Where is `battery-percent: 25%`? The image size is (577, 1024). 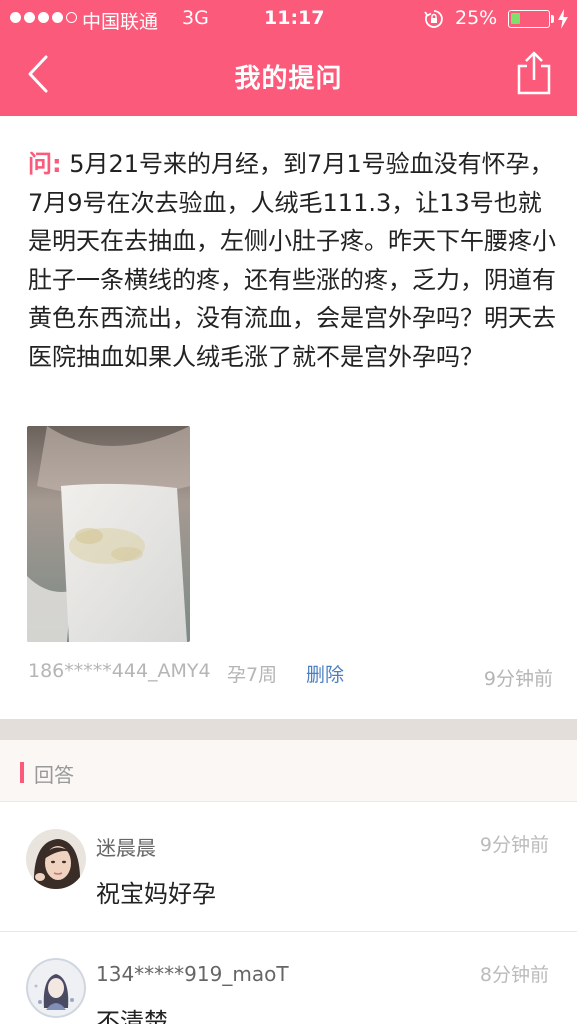
battery-percent: 25% is located at coordinates (476, 18).